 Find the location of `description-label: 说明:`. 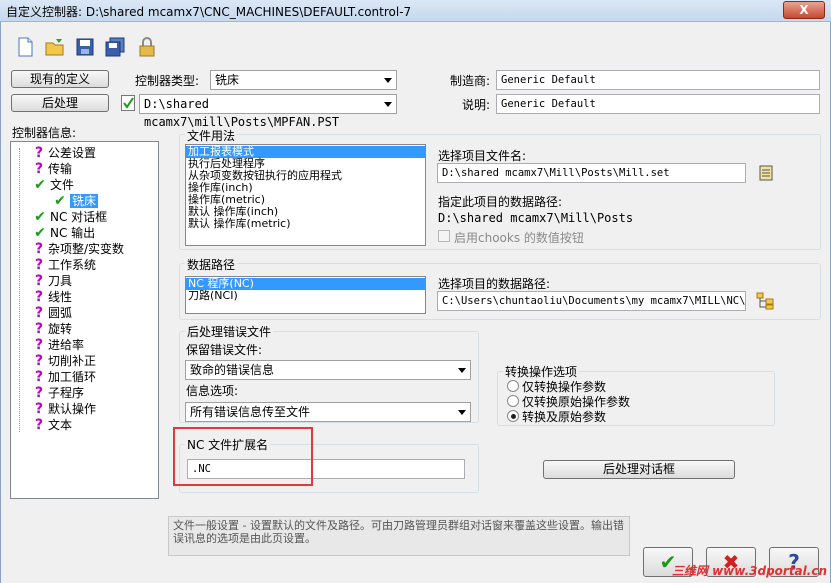

description-label: 说明: is located at coordinates (476, 105).